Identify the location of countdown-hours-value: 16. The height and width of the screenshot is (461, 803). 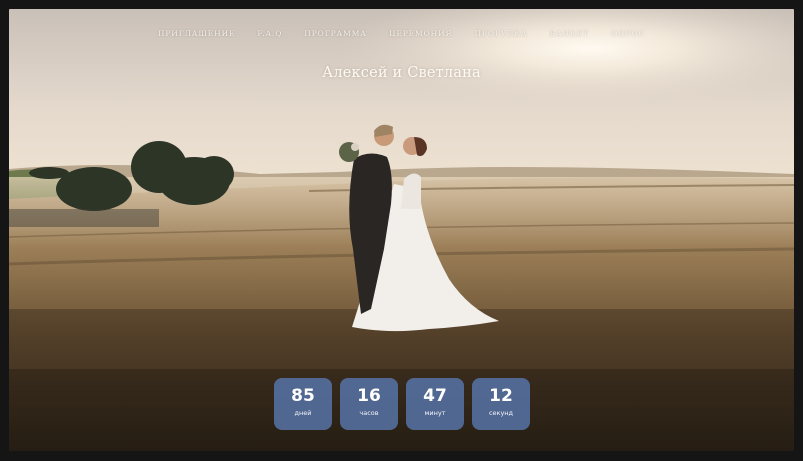
(369, 396).